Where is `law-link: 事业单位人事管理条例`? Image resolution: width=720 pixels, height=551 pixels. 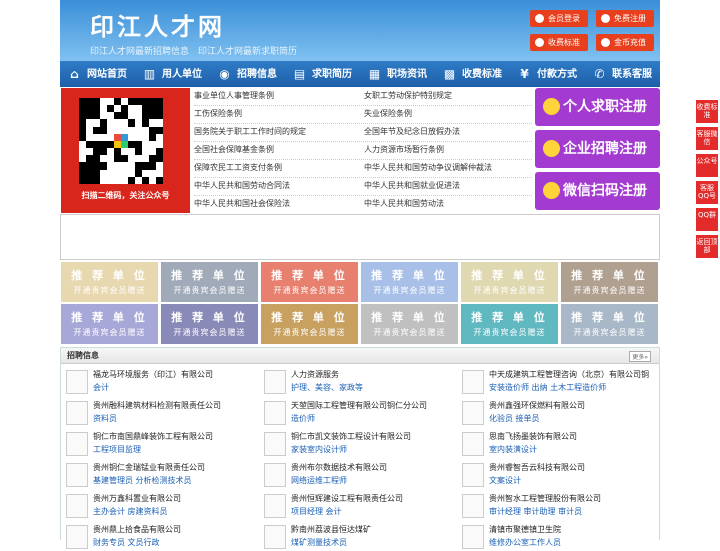 law-link: 事业单位人事管理条例 is located at coordinates (234, 95).